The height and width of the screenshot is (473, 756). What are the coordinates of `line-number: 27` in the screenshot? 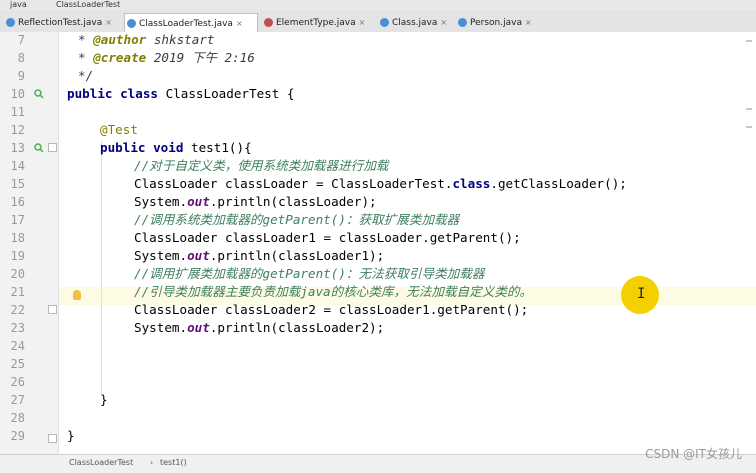 It's located at (17, 400).